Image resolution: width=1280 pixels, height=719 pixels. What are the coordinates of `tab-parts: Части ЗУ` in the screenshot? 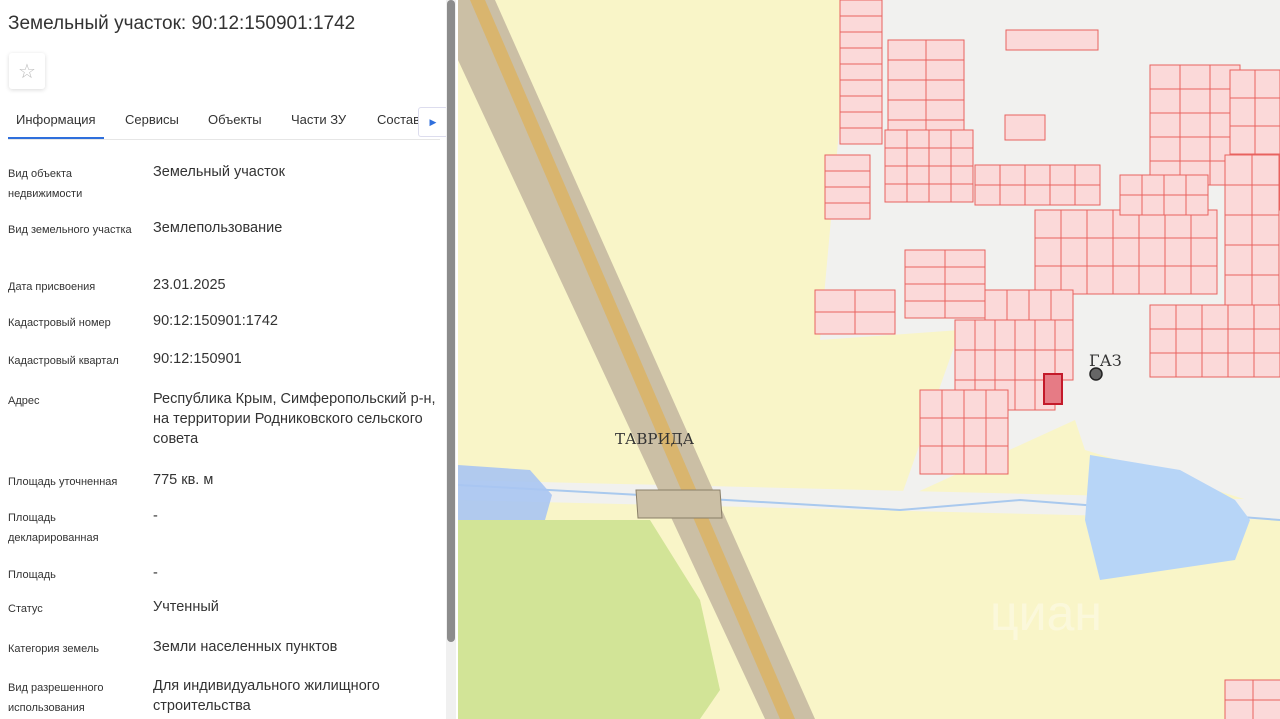 It's located at (318, 119).